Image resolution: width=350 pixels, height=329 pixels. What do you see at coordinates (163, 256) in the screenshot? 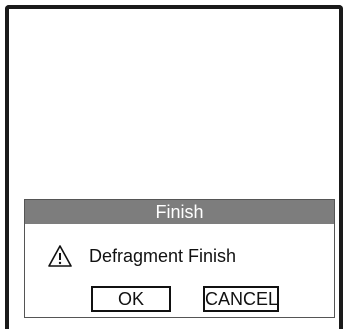
I see `dialog-message: Defragment Finish` at bounding box center [163, 256].